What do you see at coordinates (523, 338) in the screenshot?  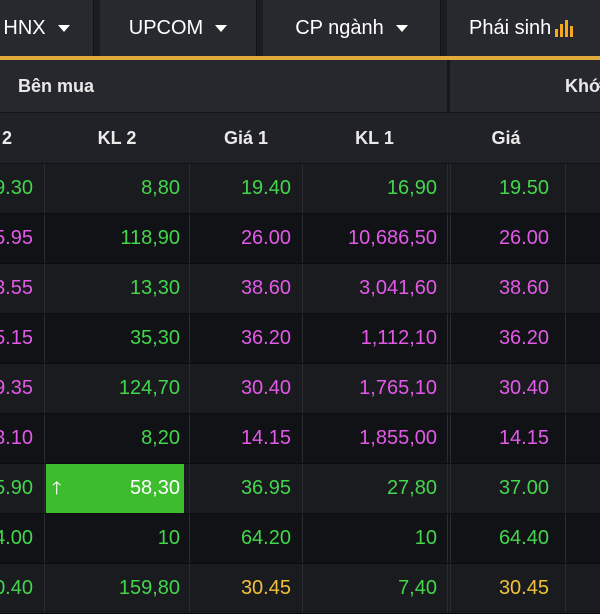 I see `cell-gia: 36.20` at bounding box center [523, 338].